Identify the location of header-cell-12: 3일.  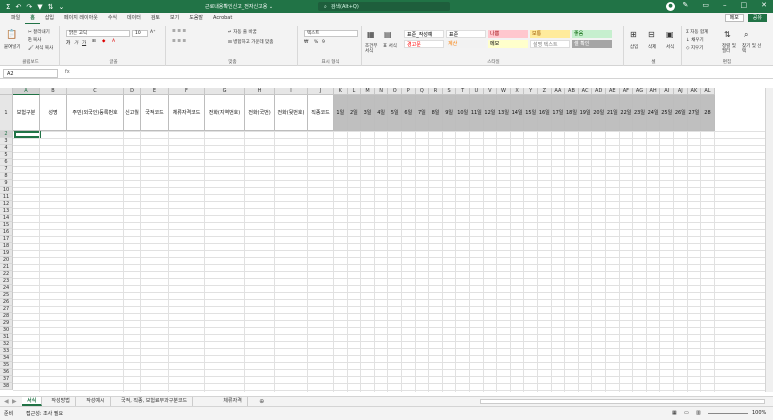
(368, 113).